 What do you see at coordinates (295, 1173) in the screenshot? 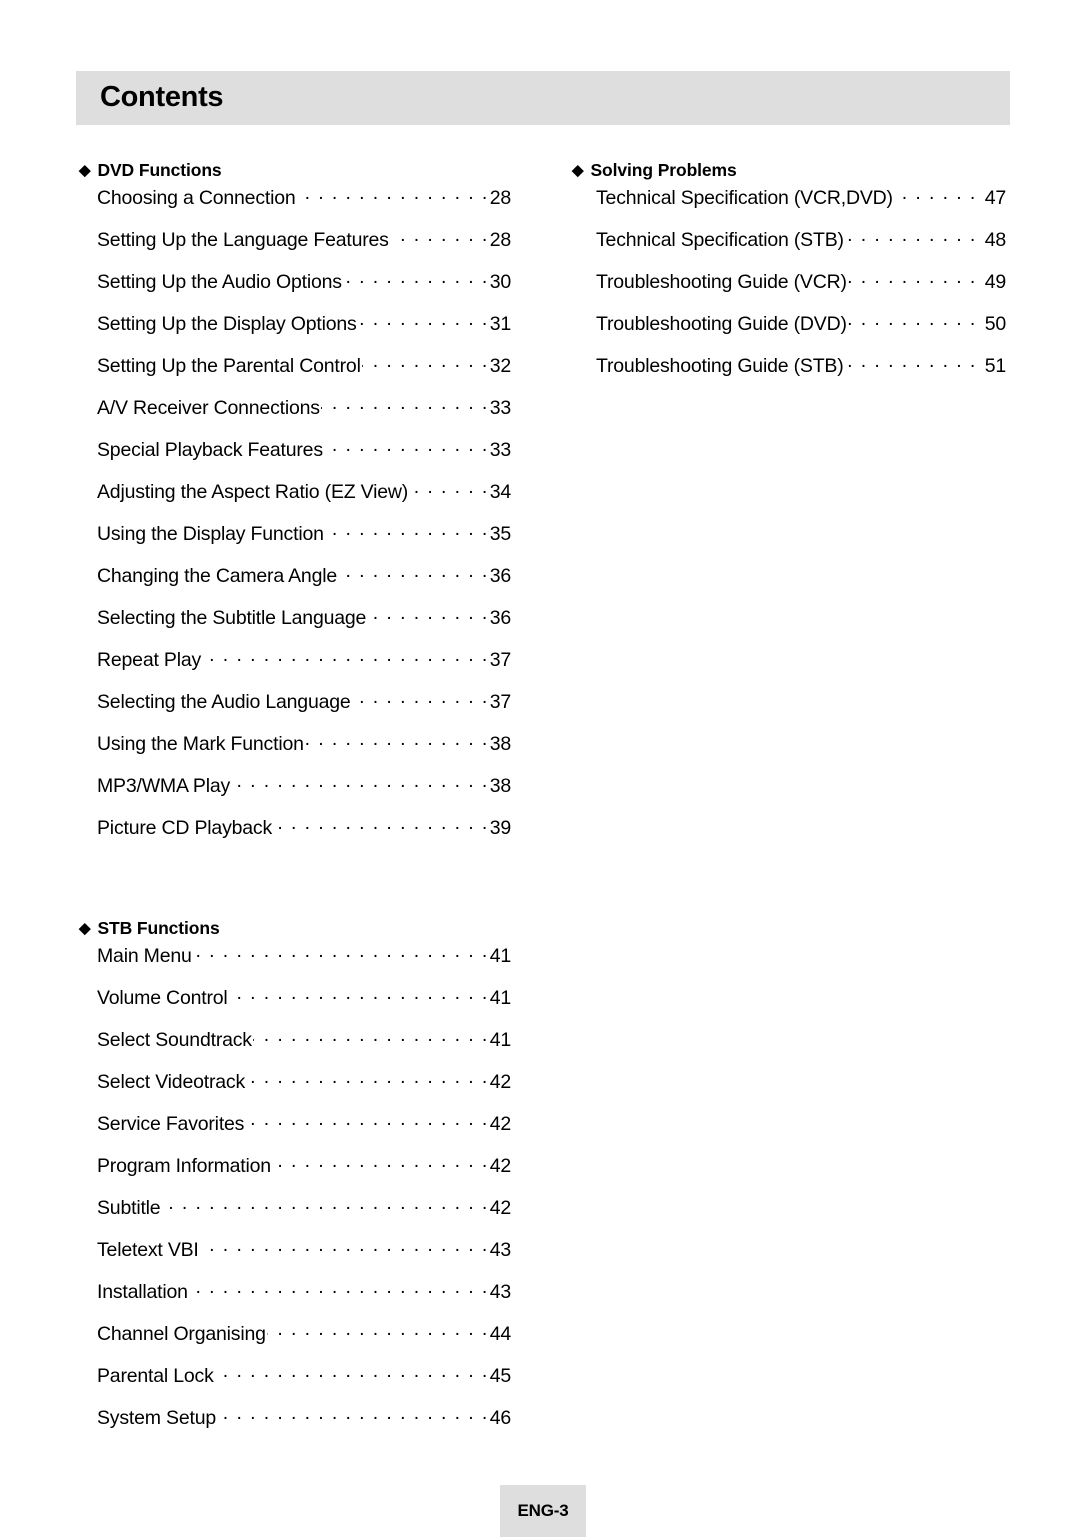
I see `toc-entry: Program Information 42` at bounding box center [295, 1173].